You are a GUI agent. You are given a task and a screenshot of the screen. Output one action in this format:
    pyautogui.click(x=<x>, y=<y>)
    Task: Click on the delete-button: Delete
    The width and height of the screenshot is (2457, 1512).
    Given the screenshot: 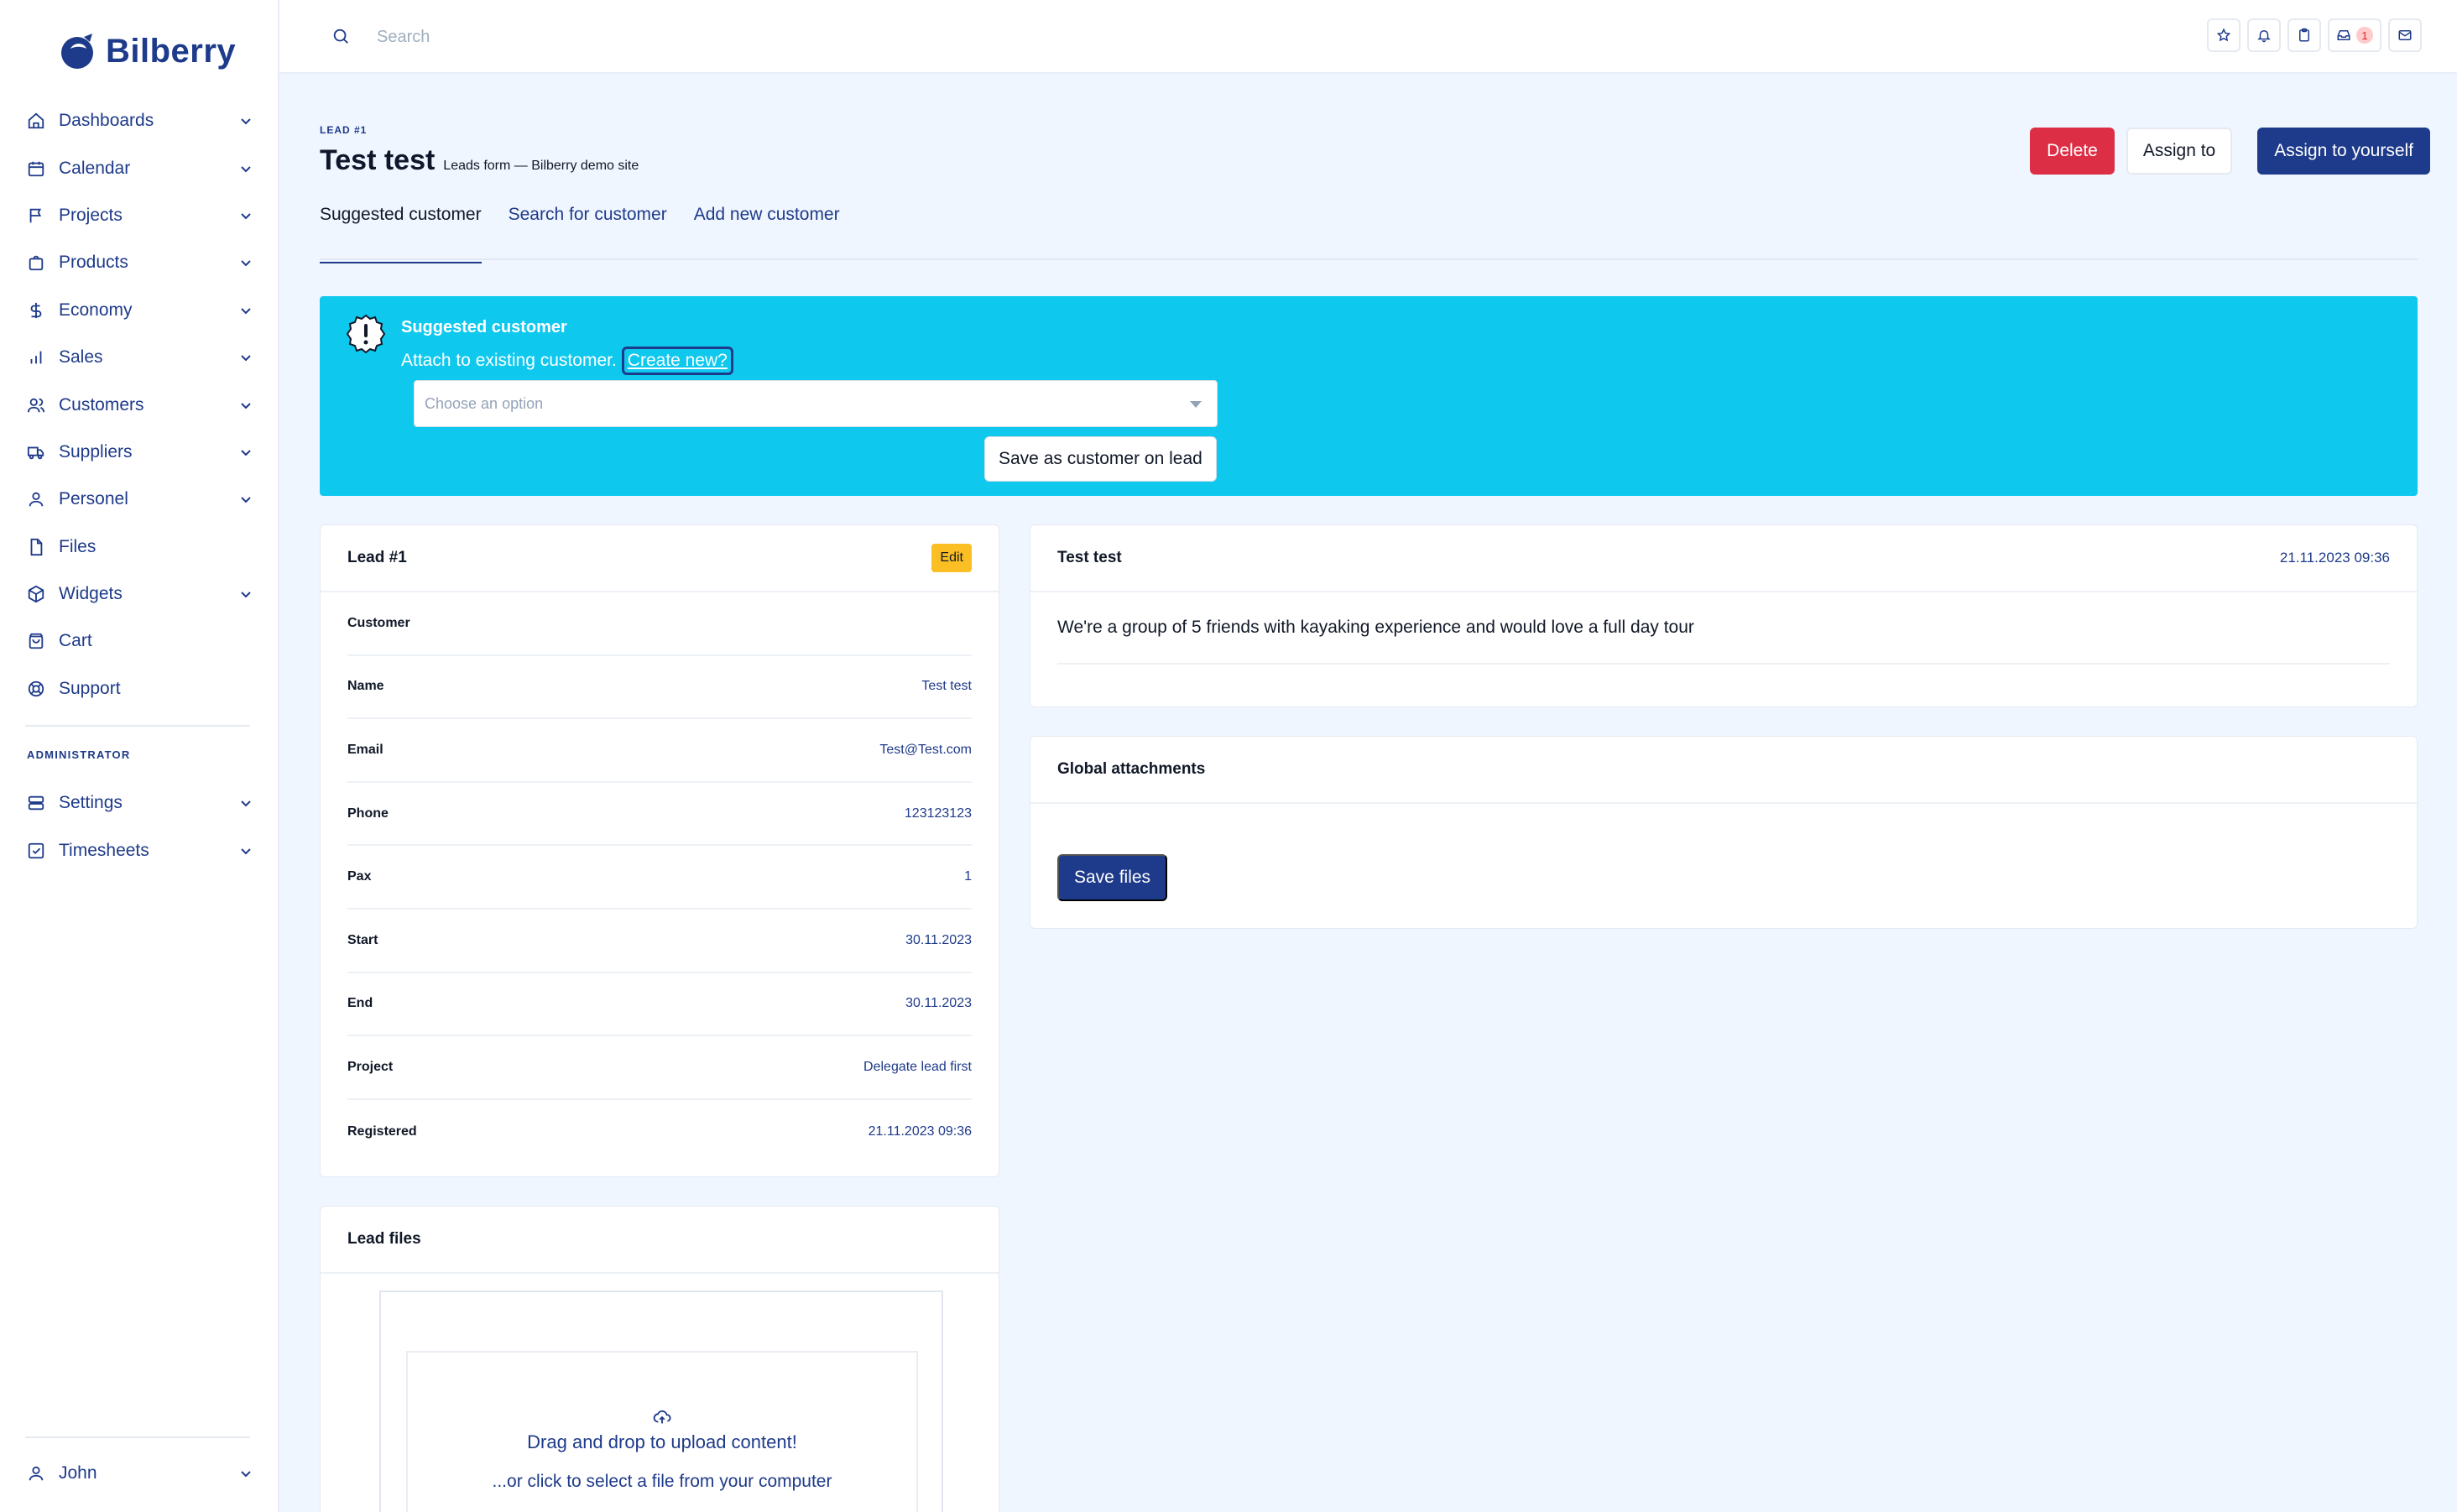 What is the action you would take?
    pyautogui.click(x=2072, y=152)
    